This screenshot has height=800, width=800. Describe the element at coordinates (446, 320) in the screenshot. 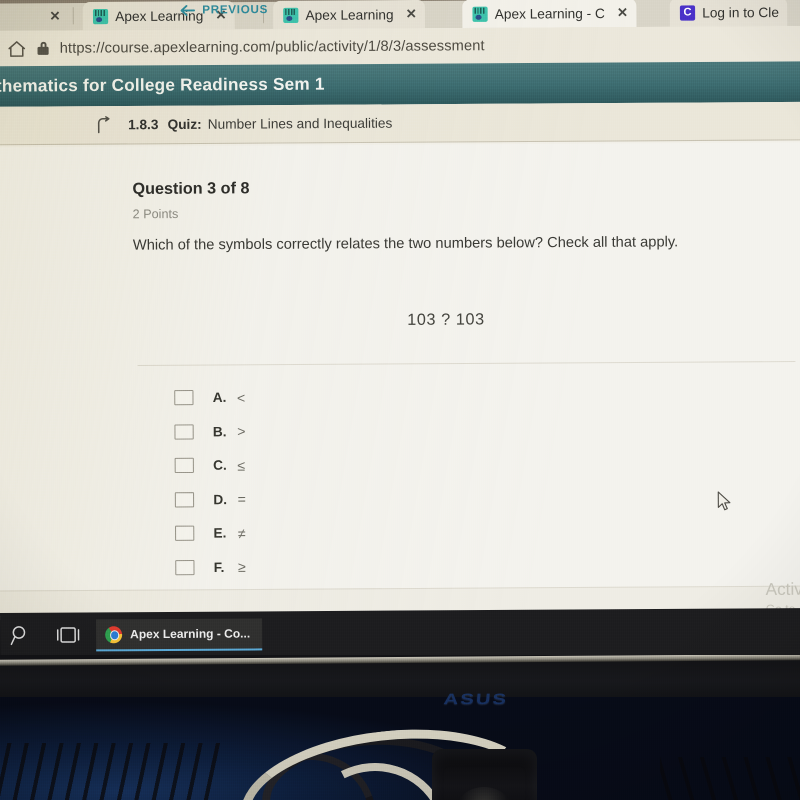

I see `question-expression: 103 ? 103` at that location.